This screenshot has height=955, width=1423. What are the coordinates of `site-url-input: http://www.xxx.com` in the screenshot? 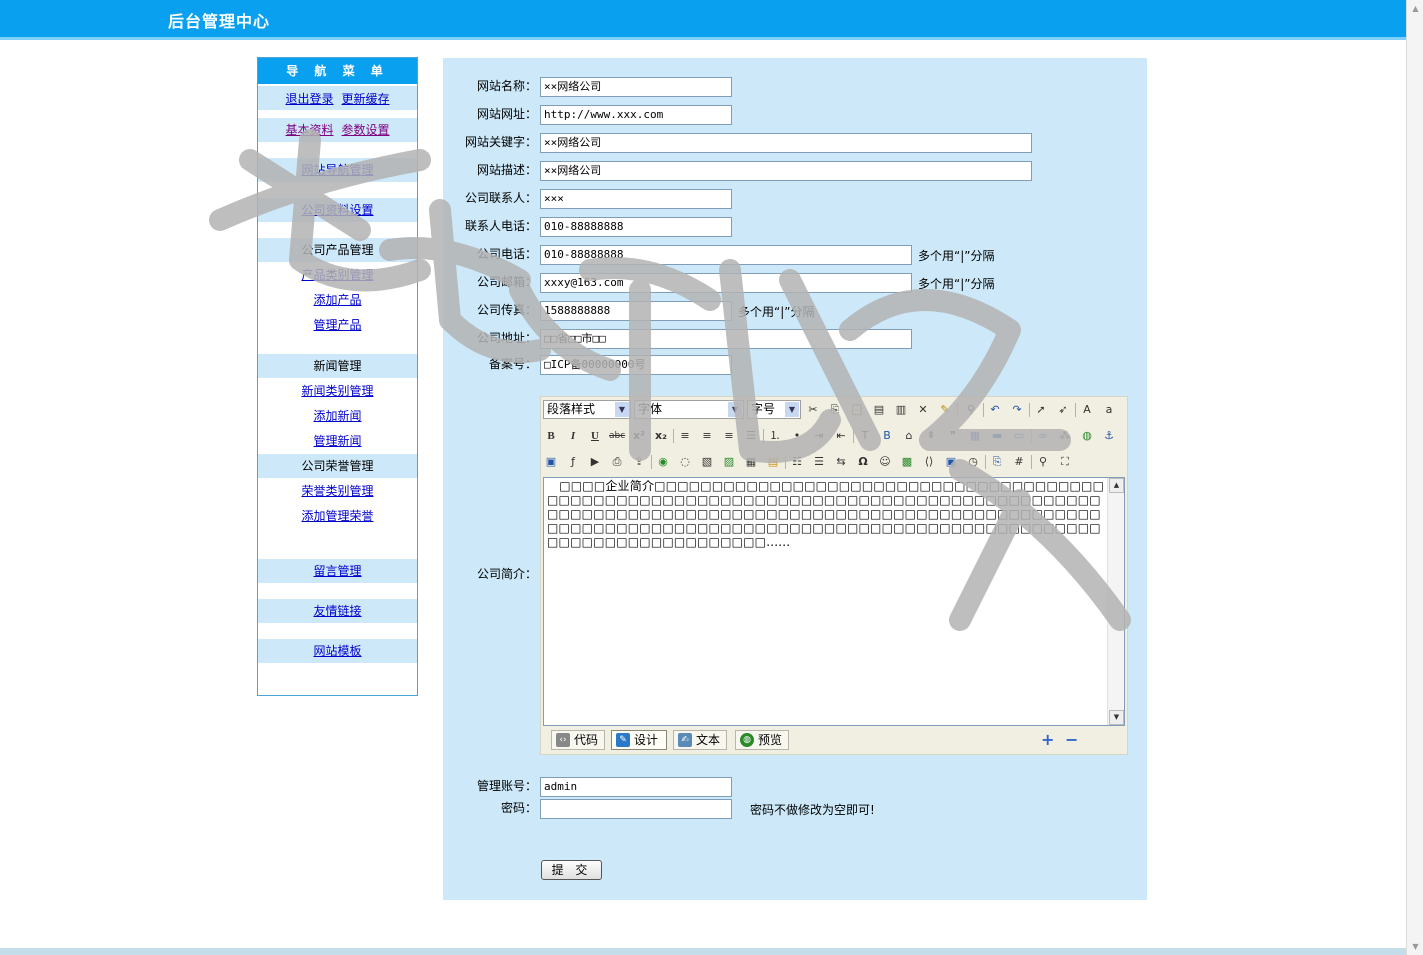 It's located at (636, 115).